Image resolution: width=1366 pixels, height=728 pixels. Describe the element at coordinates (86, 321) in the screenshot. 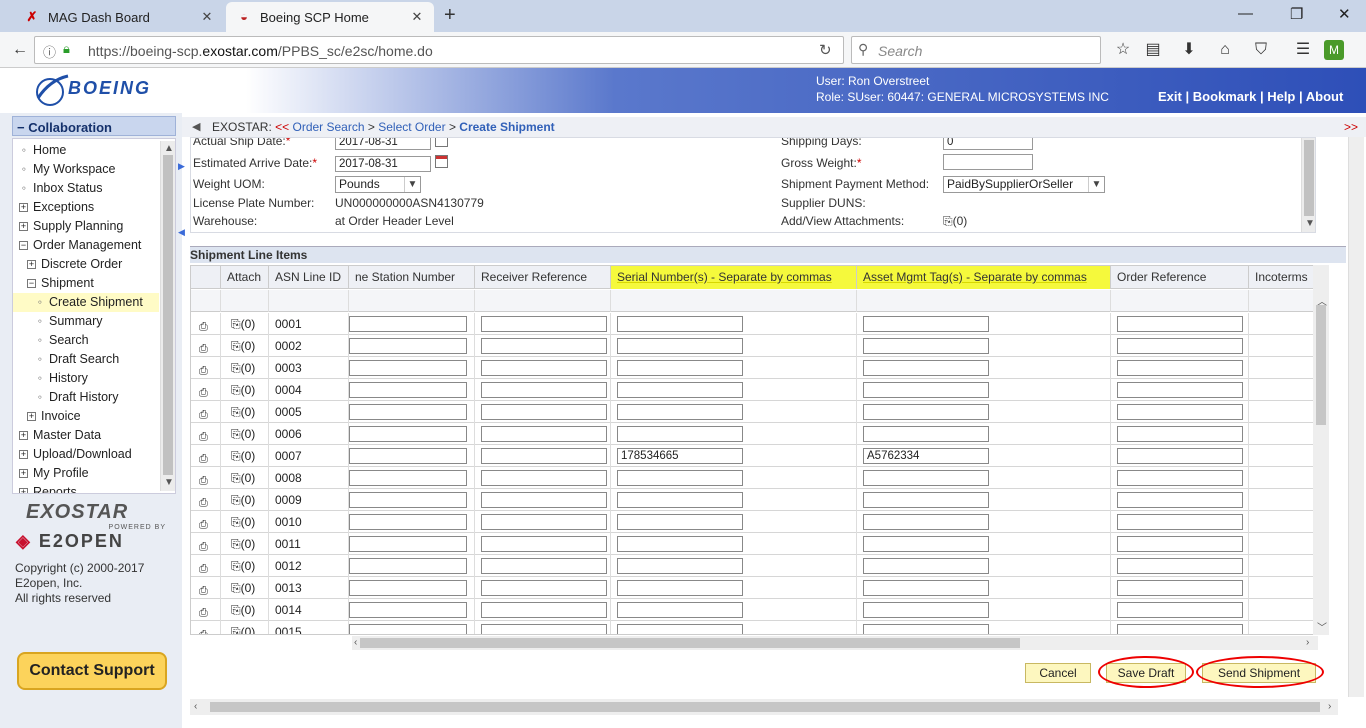

I see `sidebar-item-summary: ◦ Summary` at that location.